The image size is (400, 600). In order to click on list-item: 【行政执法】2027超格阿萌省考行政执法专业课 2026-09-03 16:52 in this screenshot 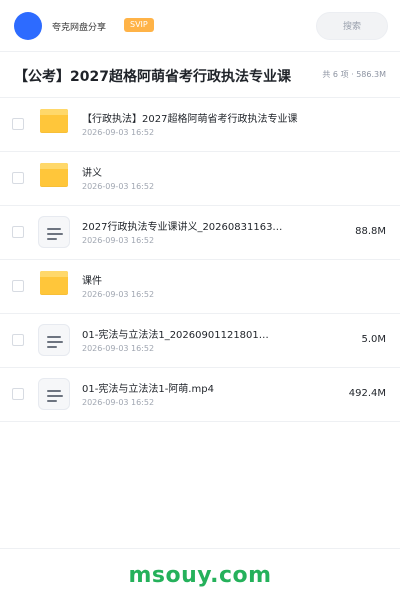, I will do `click(200, 125)`.